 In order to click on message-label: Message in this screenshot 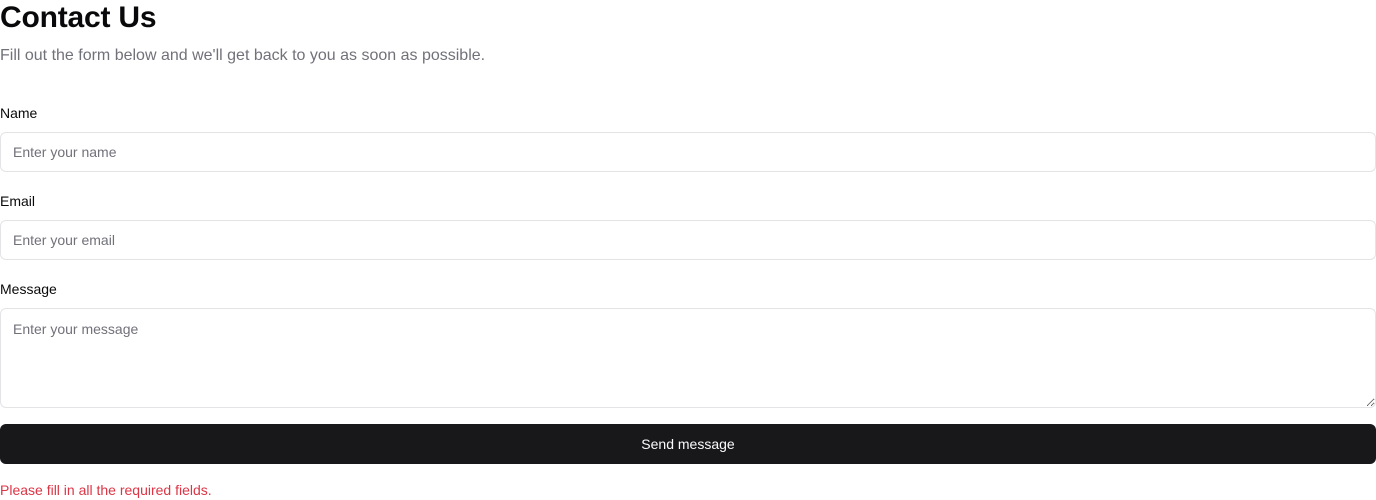, I will do `click(28, 289)`.